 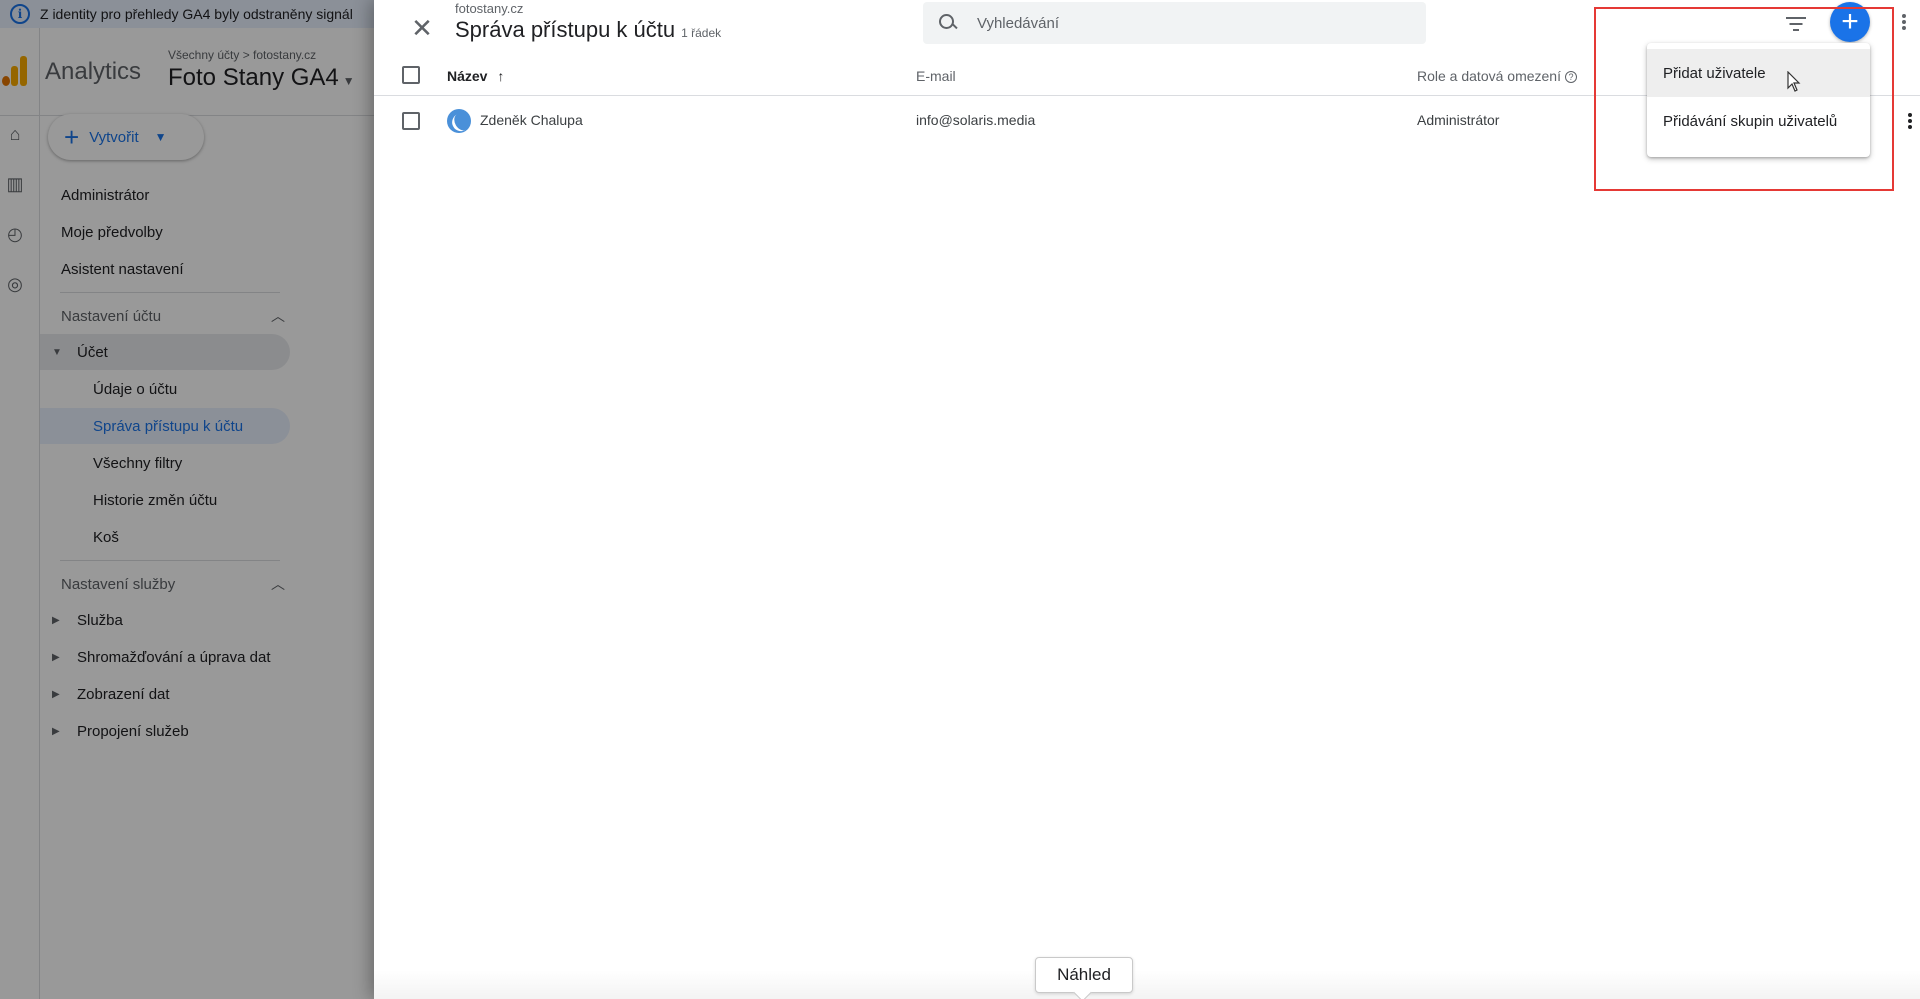 I want to click on column-header-role: Role a datová omezení?, so click(x=1497, y=76).